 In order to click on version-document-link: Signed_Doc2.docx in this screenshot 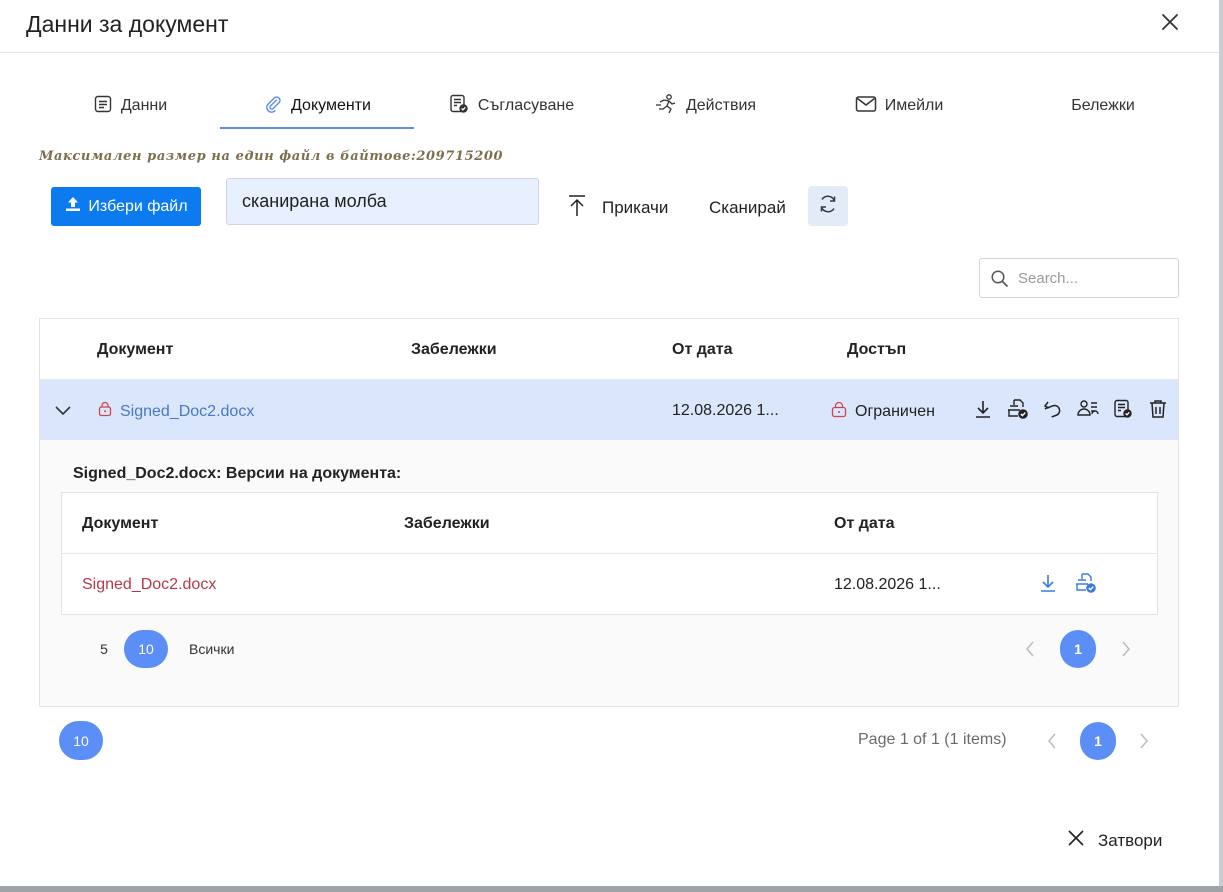, I will do `click(149, 585)`.